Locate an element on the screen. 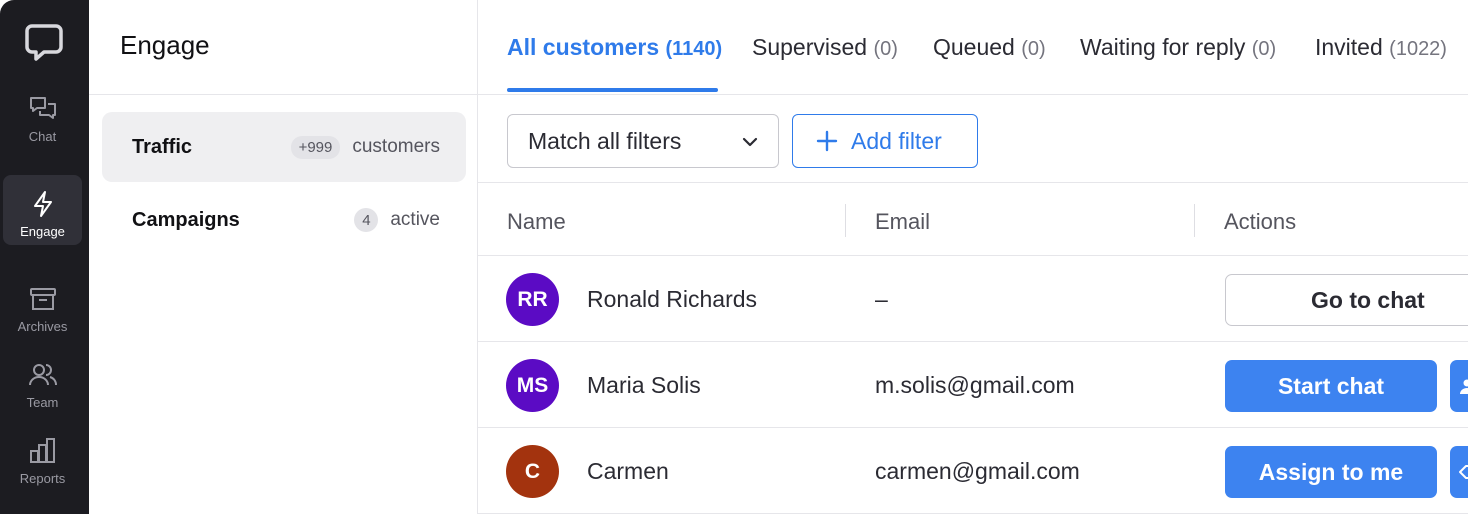 The image size is (1468, 514). tab-count: (1022) is located at coordinates (1418, 49).